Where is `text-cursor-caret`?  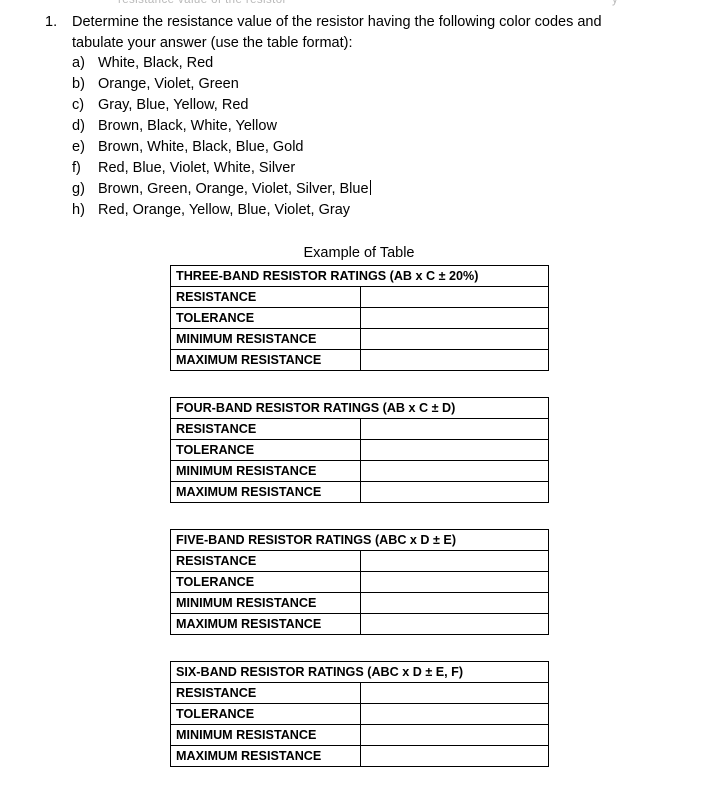
text-cursor-caret is located at coordinates (370, 187).